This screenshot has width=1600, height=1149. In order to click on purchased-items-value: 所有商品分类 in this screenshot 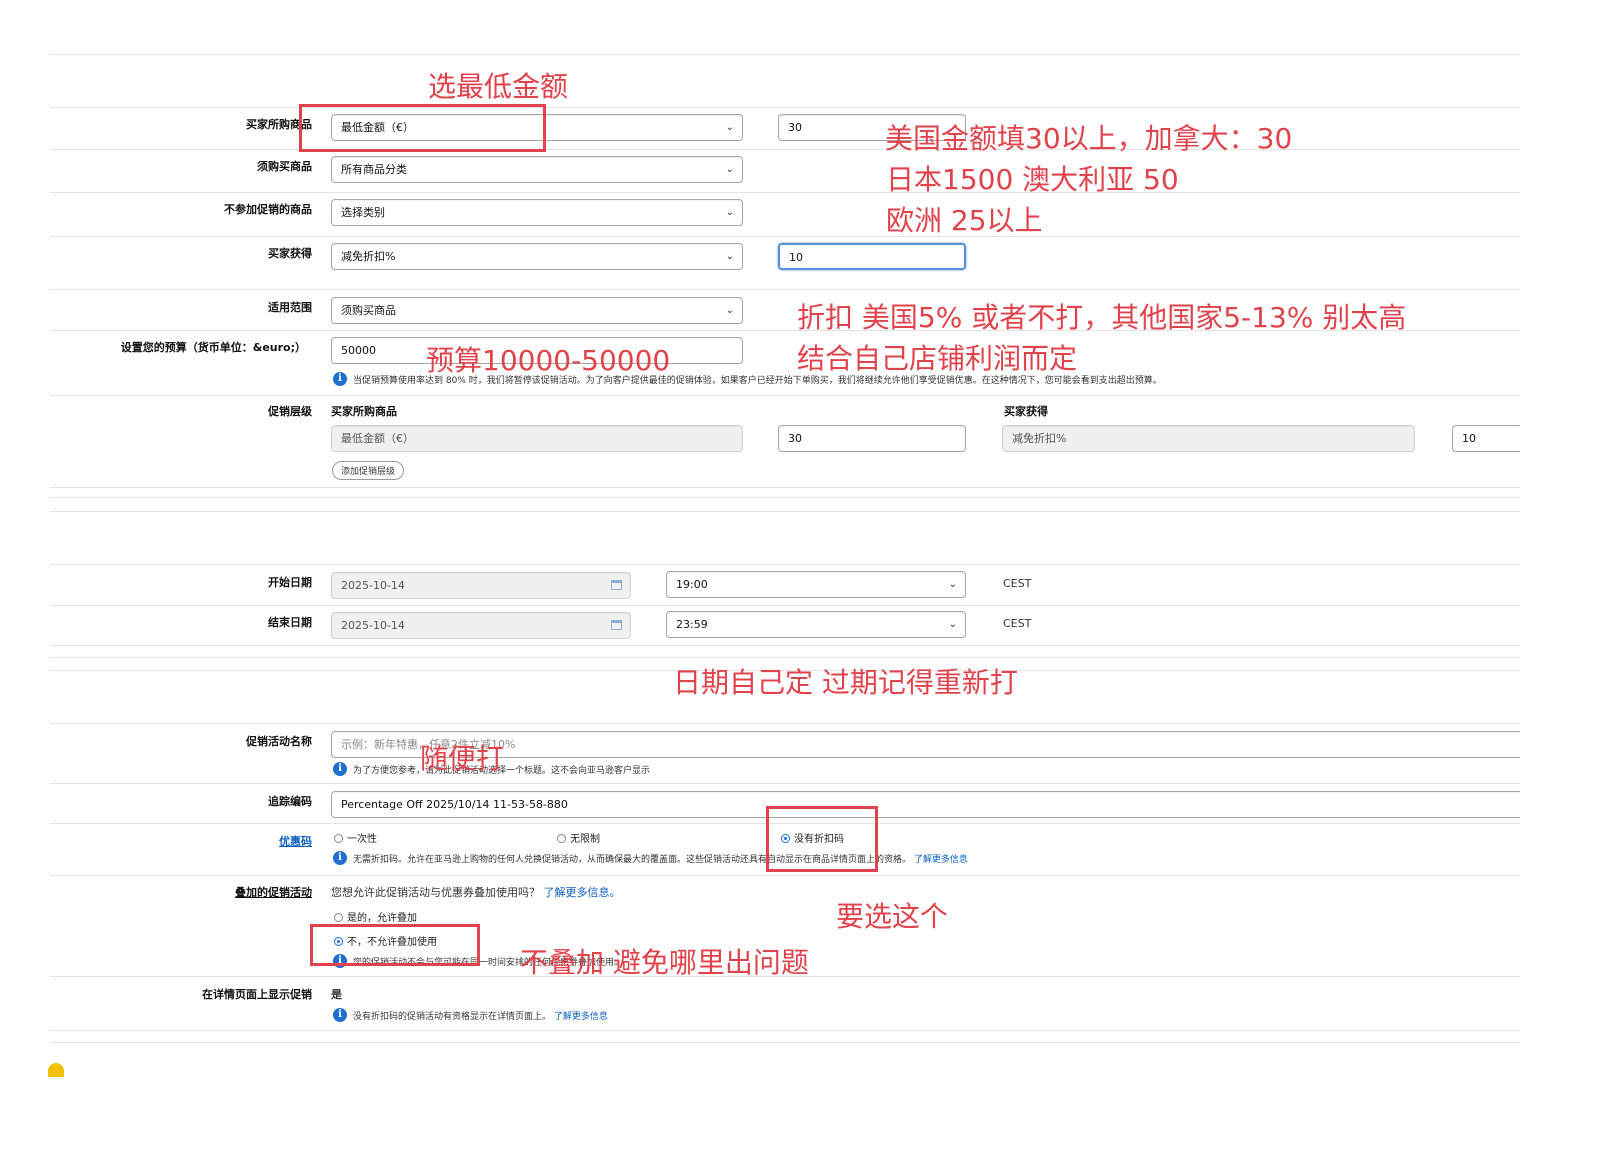, I will do `click(374, 169)`.